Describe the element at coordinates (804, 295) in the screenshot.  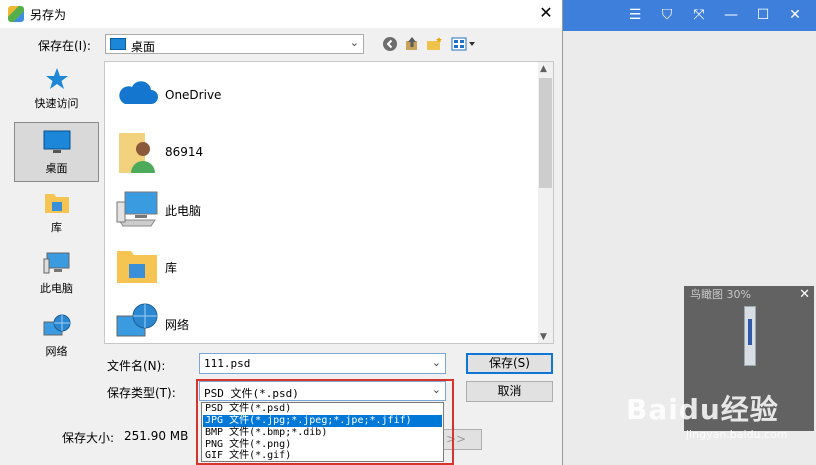
I see `navigator-close-icon: ✕` at that location.